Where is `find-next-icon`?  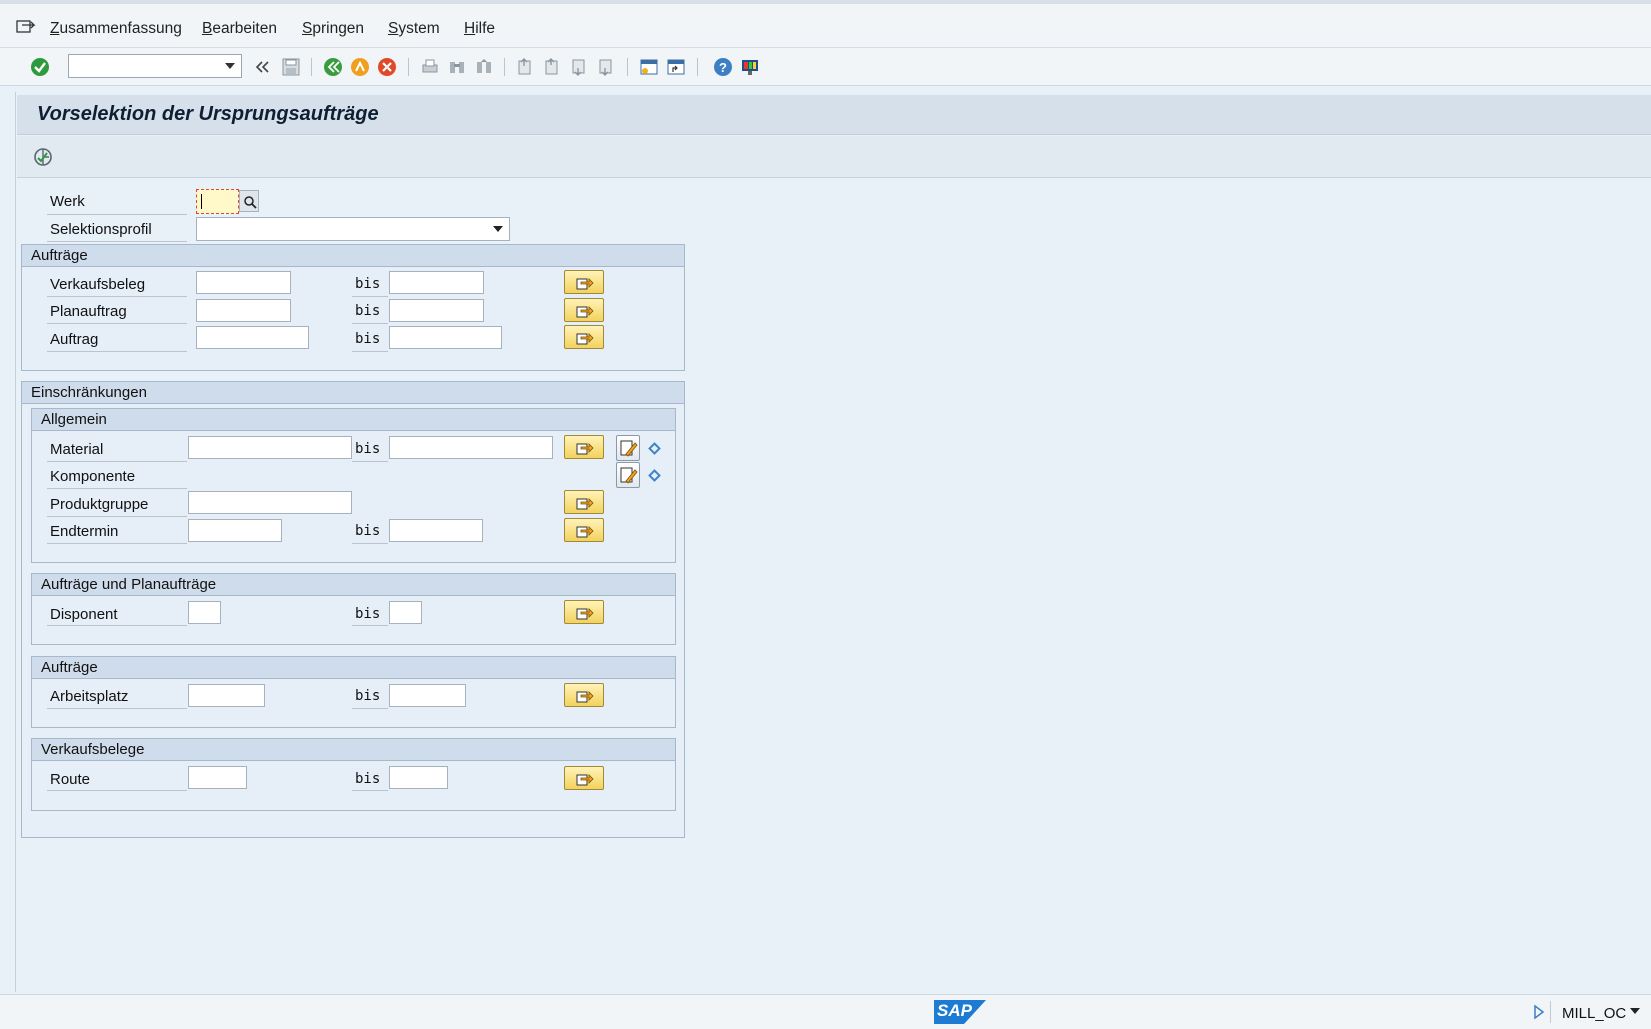 find-next-icon is located at coordinates (484, 67).